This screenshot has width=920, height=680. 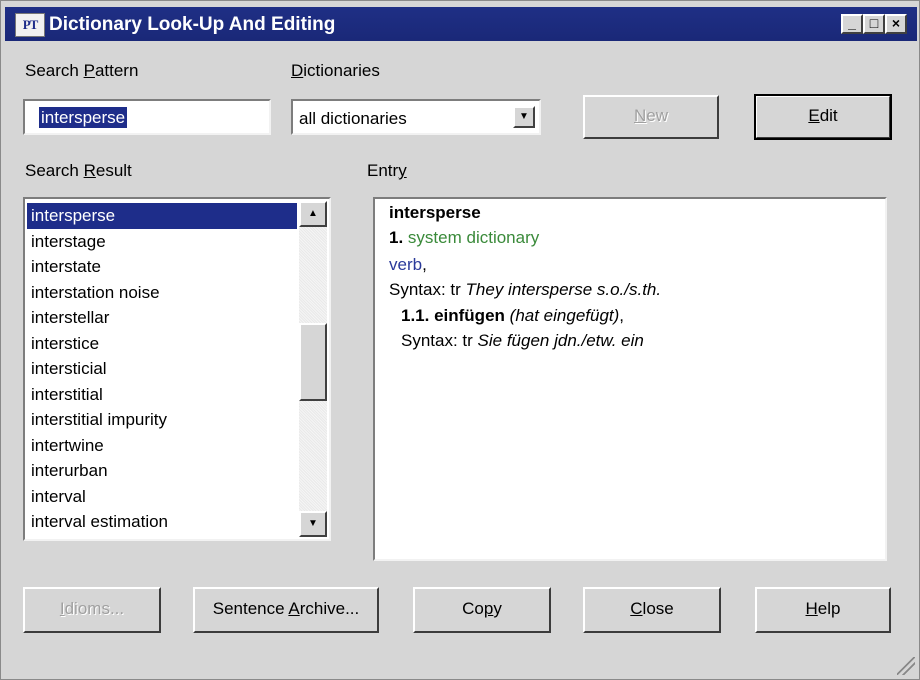 I want to click on list-scrollbar: ▲ ▼, so click(x=313, y=369).